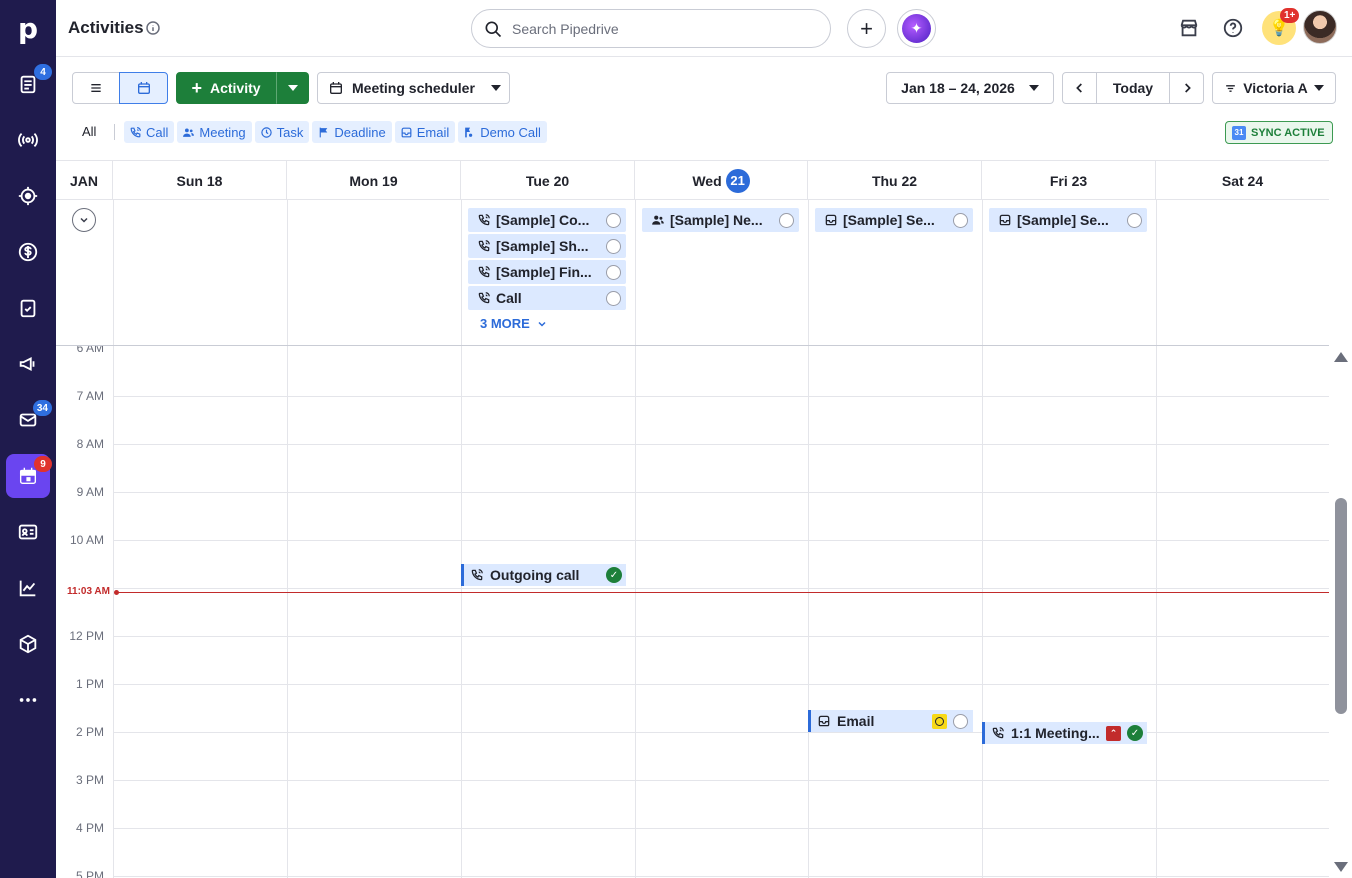 The width and height of the screenshot is (1352, 878). Describe the element at coordinates (28, 84) in the screenshot. I see `nav-leads: 4` at that location.